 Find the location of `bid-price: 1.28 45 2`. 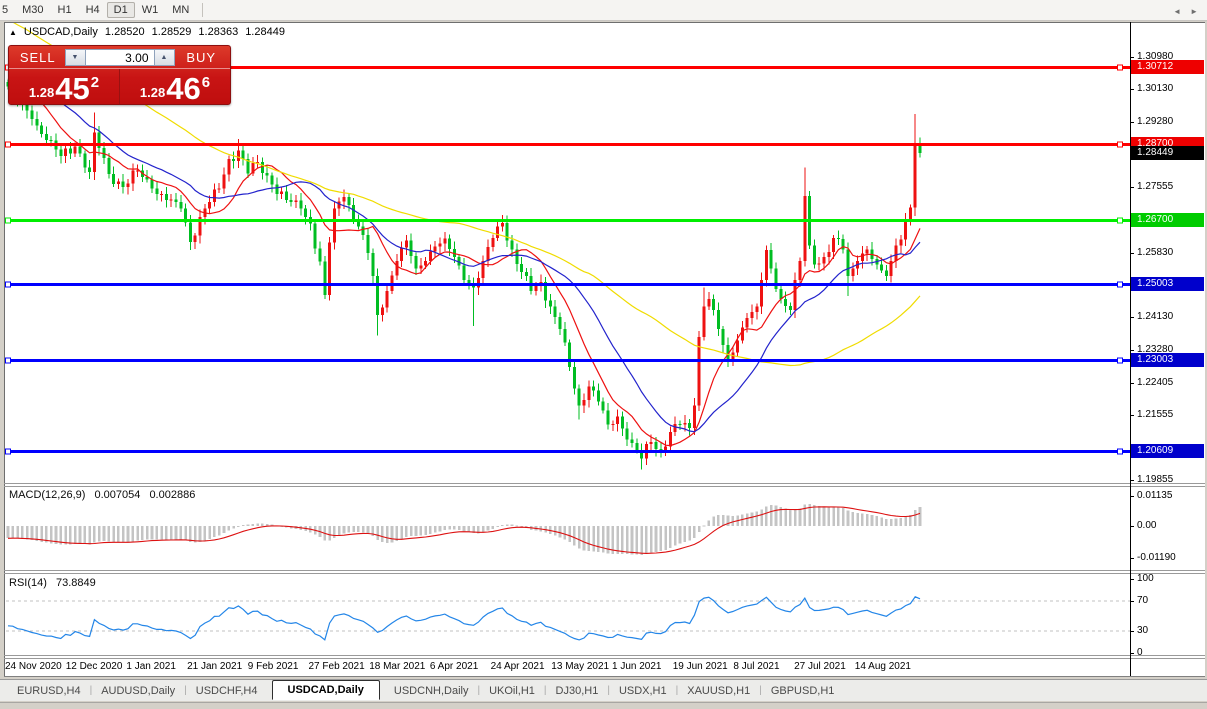

bid-price: 1.28 45 2 is located at coordinates (64, 86).